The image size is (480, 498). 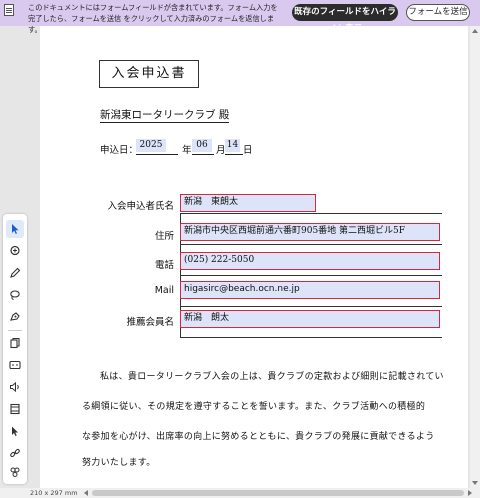 What do you see at coordinates (310, 290) in the screenshot?
I see `mail-field: higasirc@beach.ocn.ne.jp` at bounding box center [310, 290].